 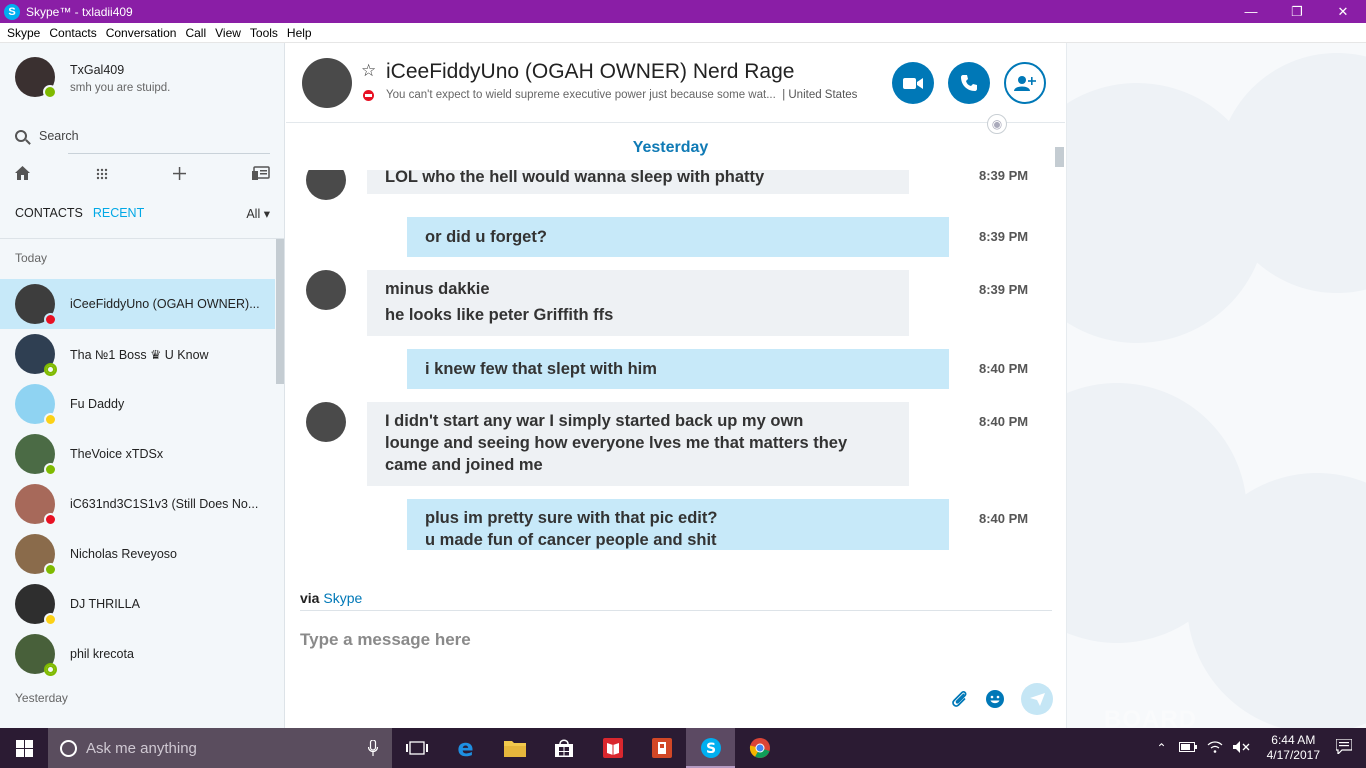 I want to click on via-skype-link: Skype, so click(x=342, y=598).